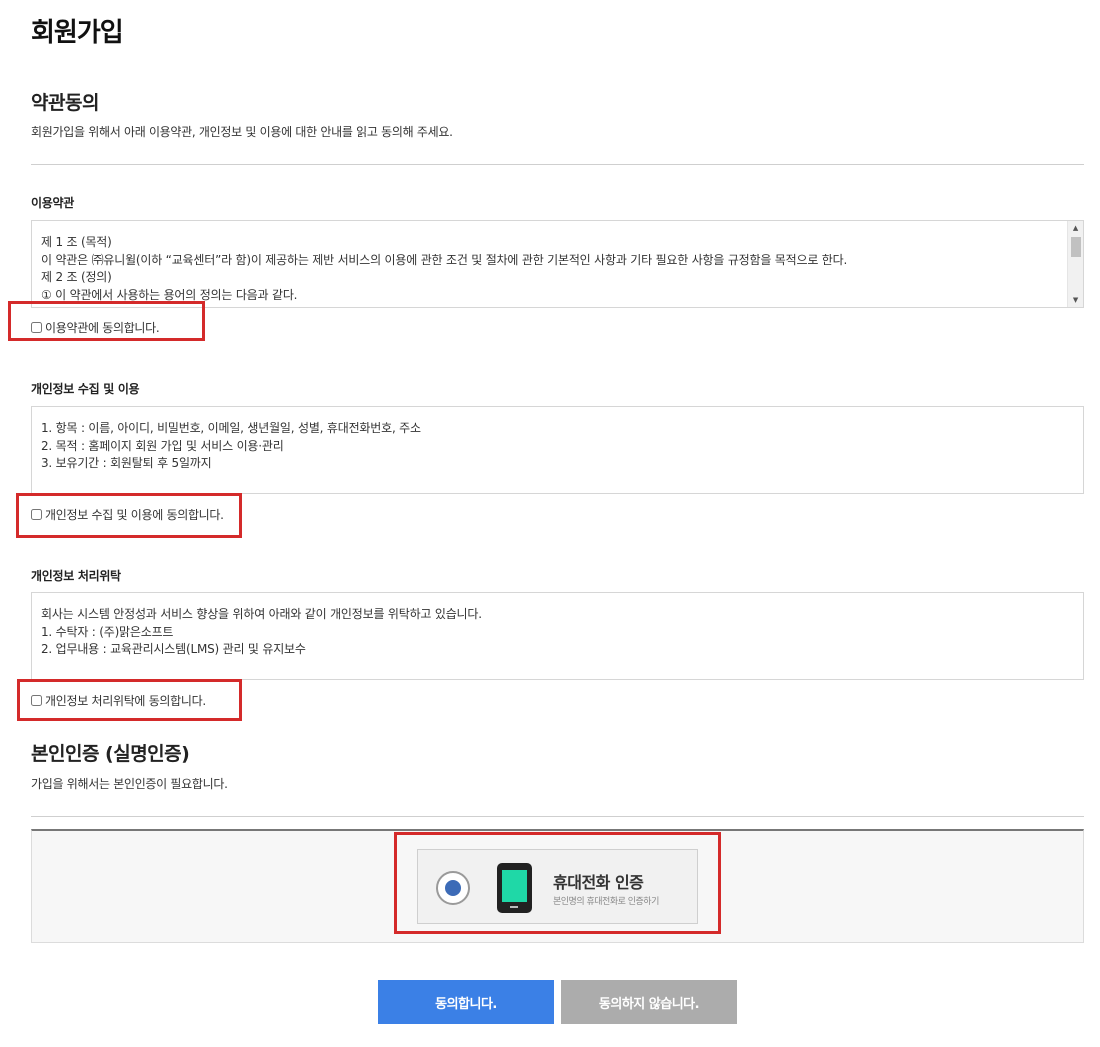 The image size is (1100, 1047). Describe the element at coordinates (125, 701) in the screenshot. I see `privacy-outsourcing-agree-label: 개인정보 처리위탁에 동의합니다.` at that location.